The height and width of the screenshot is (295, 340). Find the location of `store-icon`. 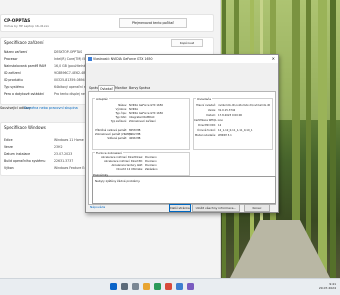

store-icon is located at coordinates (168, 286).